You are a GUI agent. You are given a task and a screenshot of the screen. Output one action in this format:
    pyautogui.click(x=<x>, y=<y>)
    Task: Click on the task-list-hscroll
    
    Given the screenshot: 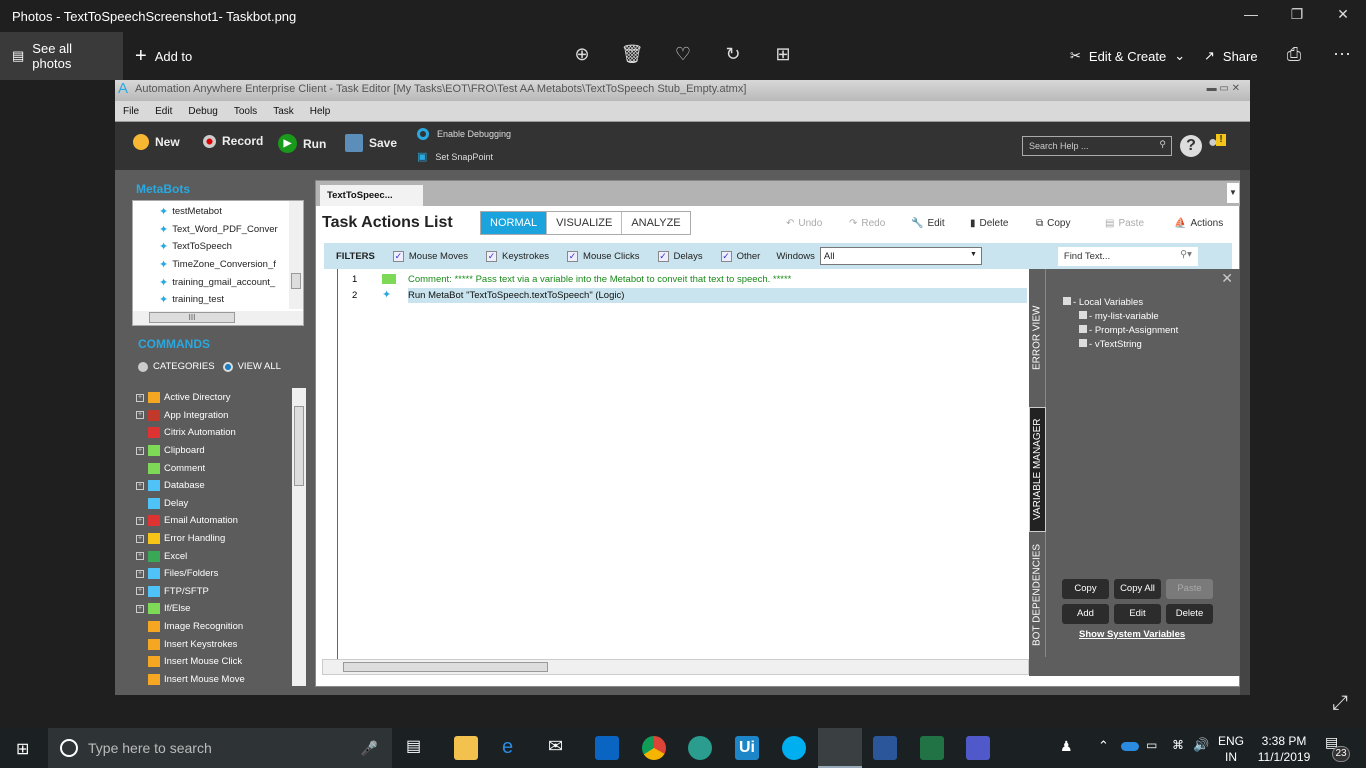 What is the action you would take?
    pyautogui.click(x=675, y=667)
    